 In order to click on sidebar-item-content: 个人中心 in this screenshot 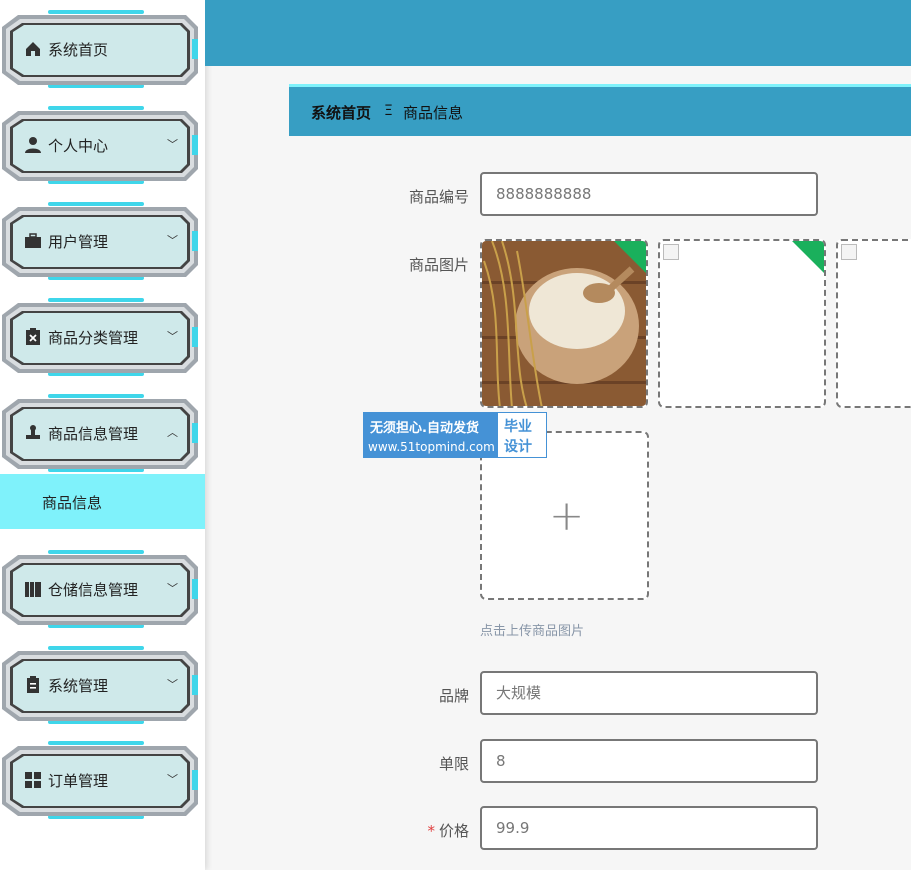, I will do `click(99, 145)`.